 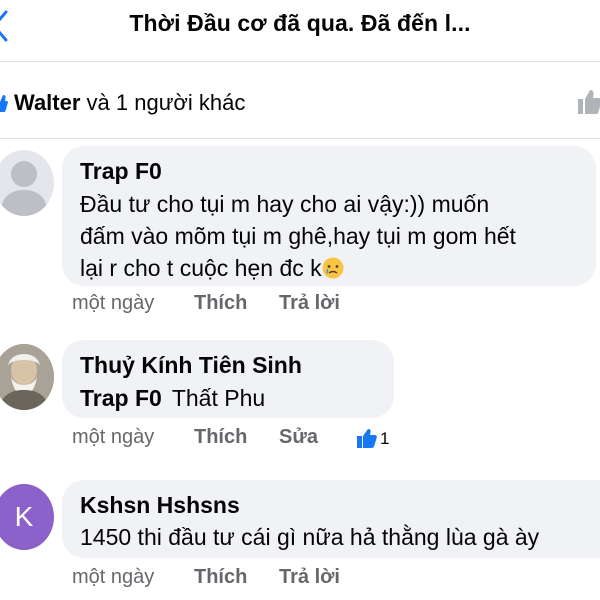 I want to click on likes-others: và 1 người khác, so click(x=163, y=102).